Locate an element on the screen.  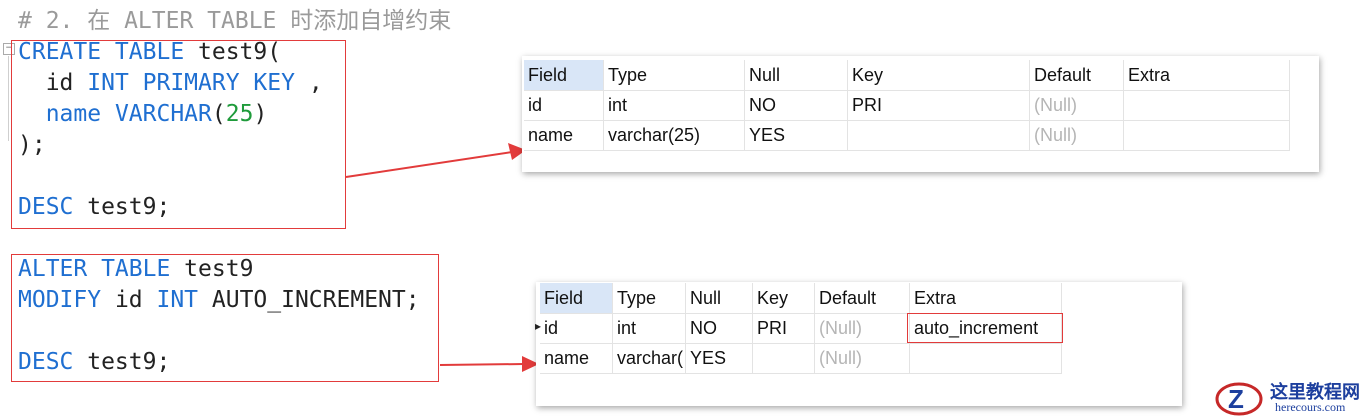
table-row: id int NO PRI (Null) is located at coordinates (907, 105).